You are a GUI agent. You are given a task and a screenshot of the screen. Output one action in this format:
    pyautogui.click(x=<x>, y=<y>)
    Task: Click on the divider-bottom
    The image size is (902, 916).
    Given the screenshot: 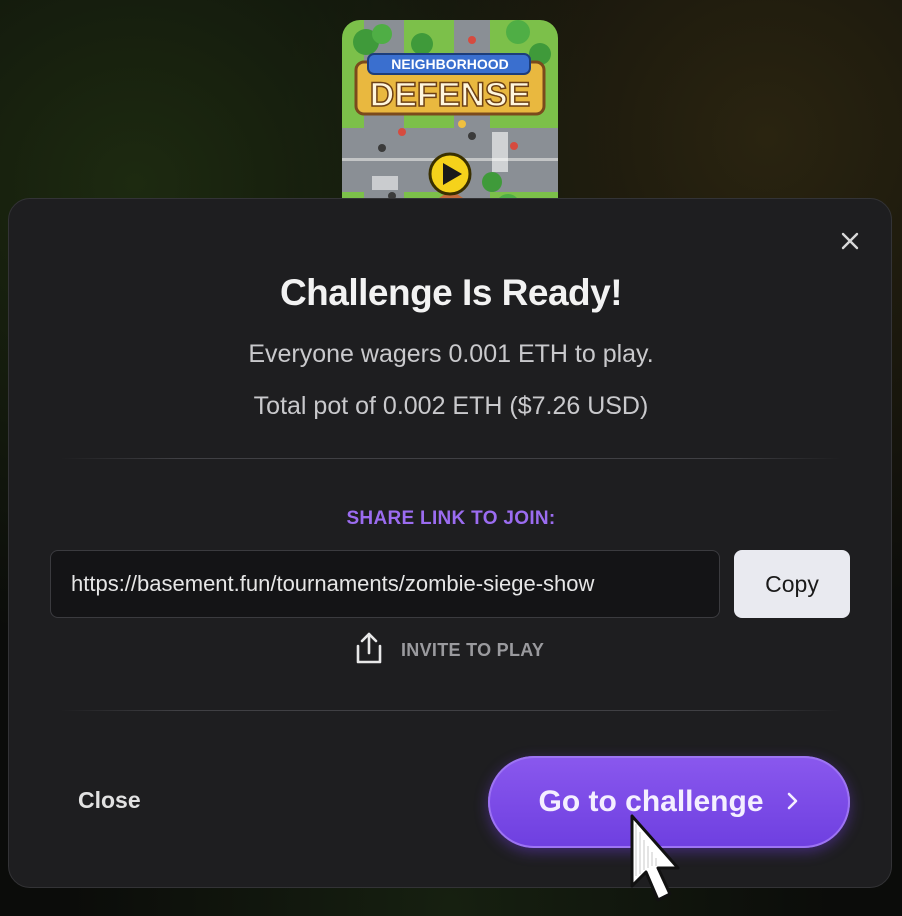 What is the action you would take?
    pyautogui.click(x=451, y=710)
    